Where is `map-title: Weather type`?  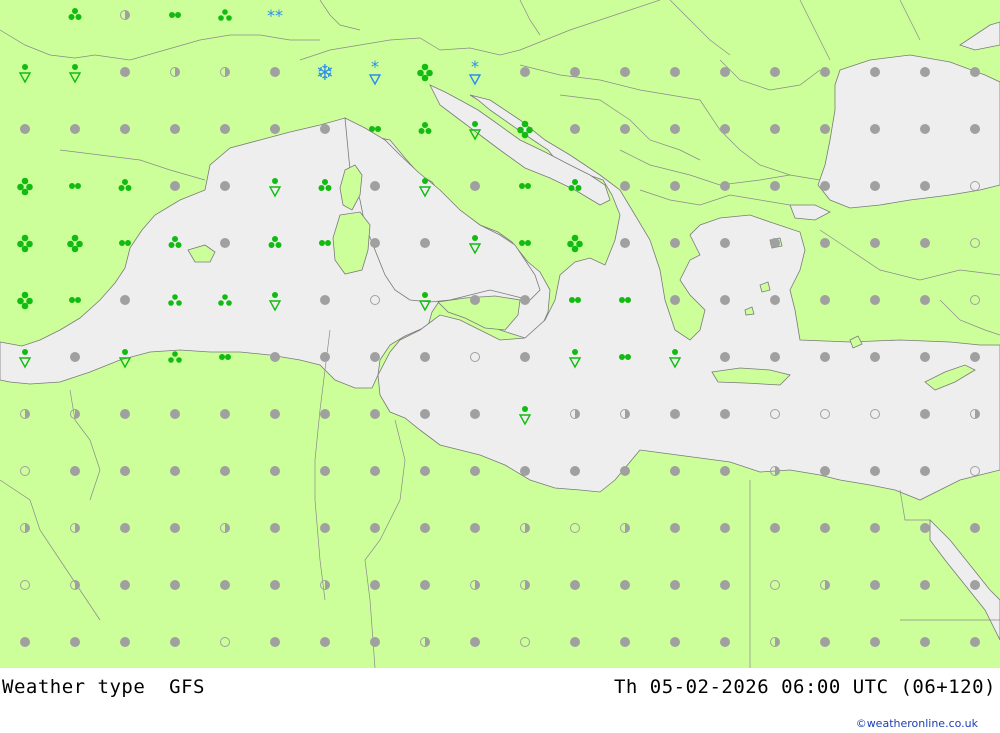 map-title: Weather type is located at coordinates (74, 687).